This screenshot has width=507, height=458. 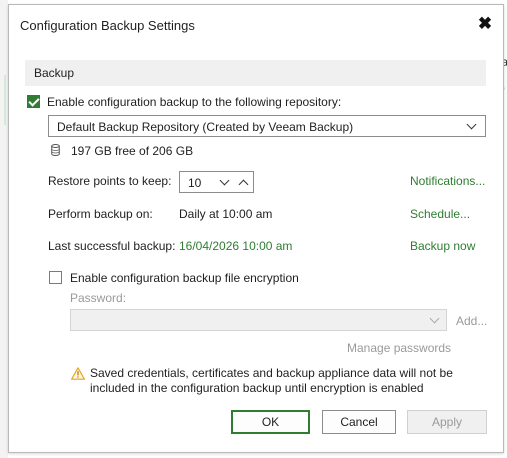 I want to click on enable-encryption-checkbox, so click(x=55, y=277).